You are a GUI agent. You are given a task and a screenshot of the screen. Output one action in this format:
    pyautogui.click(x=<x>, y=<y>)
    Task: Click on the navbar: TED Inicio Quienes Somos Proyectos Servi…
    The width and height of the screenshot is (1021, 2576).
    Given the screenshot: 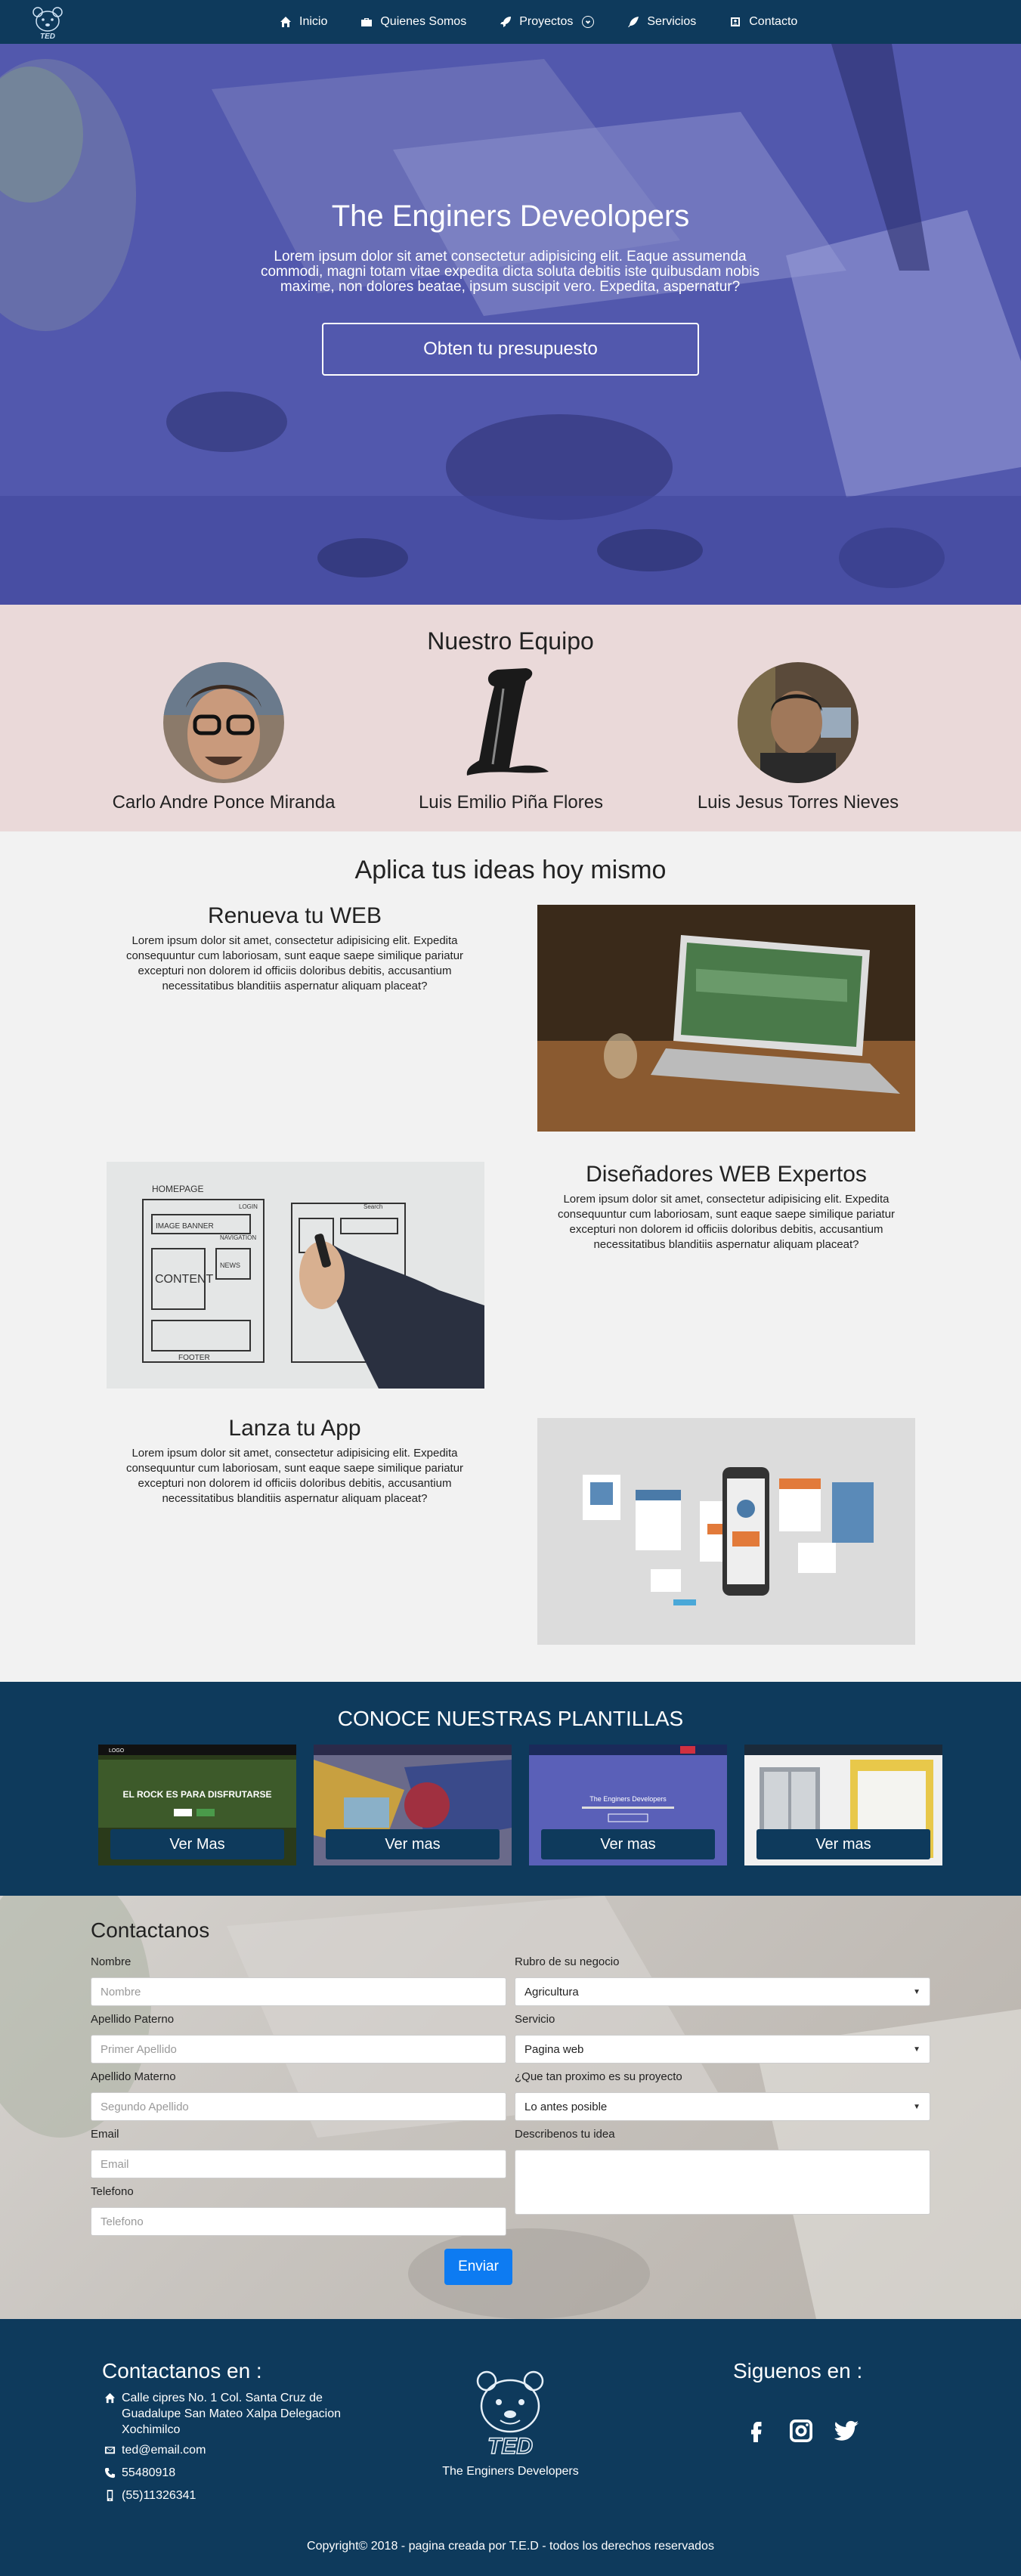 What is the action you would take?
    pyautogui.click(x=511, y=22)
    